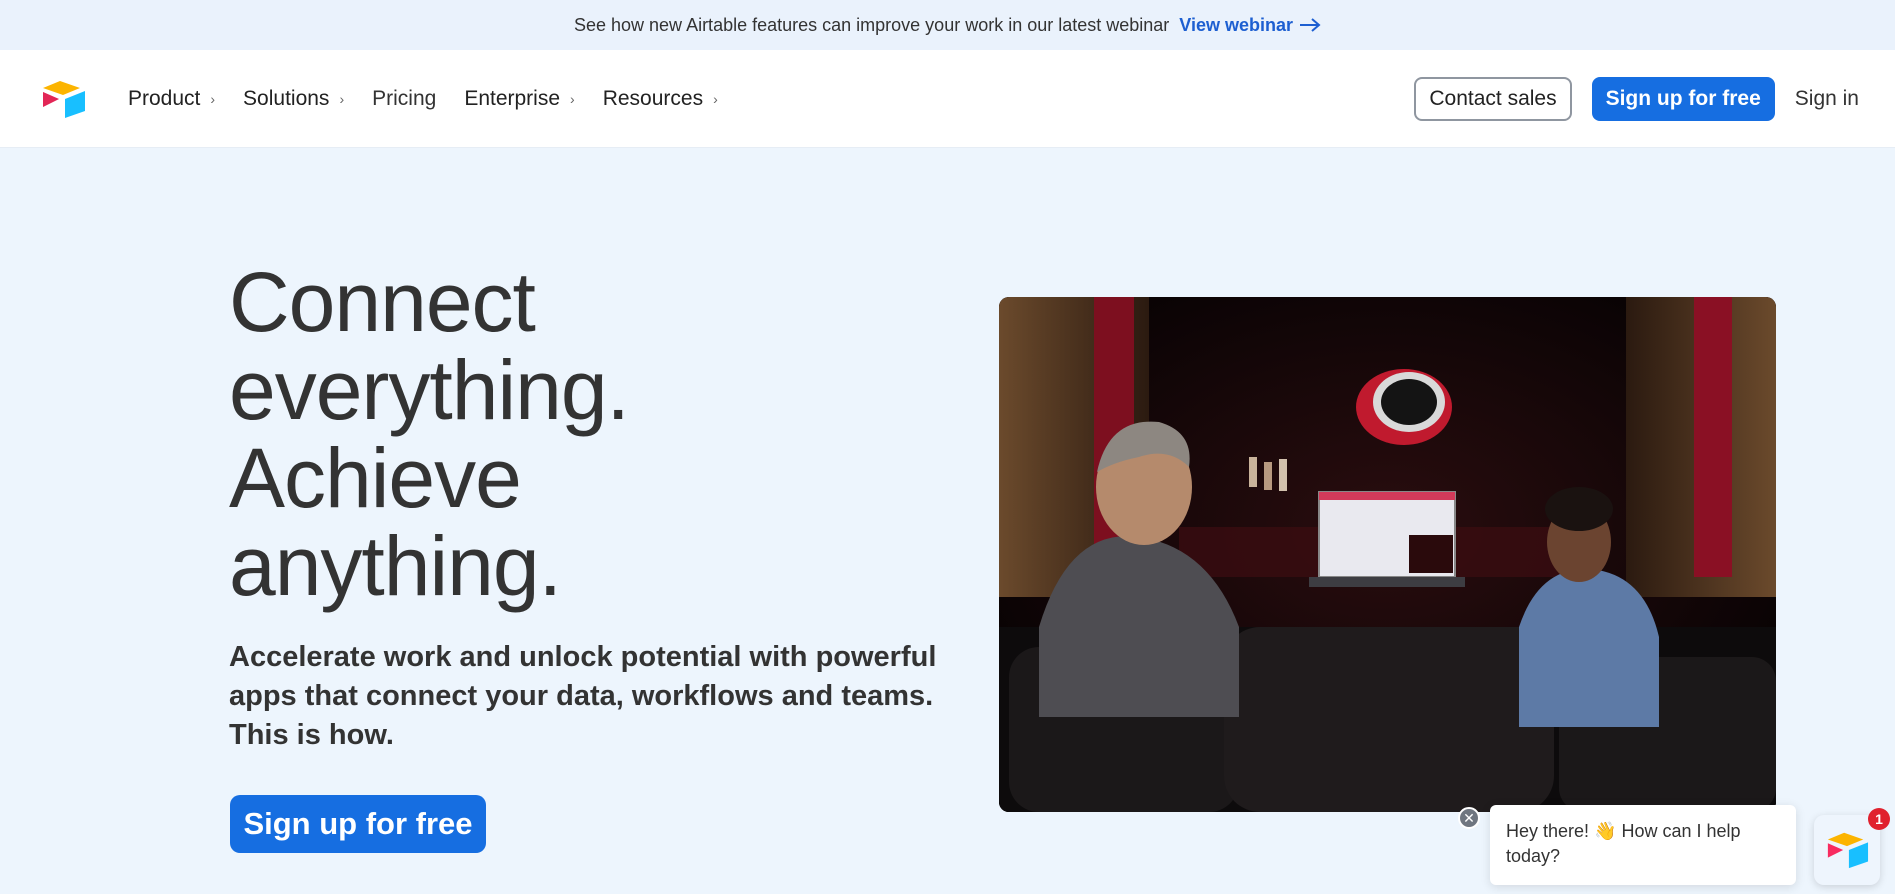  I want to click on hero-title: Connect everything. Achieve anything., so click(509, 434).